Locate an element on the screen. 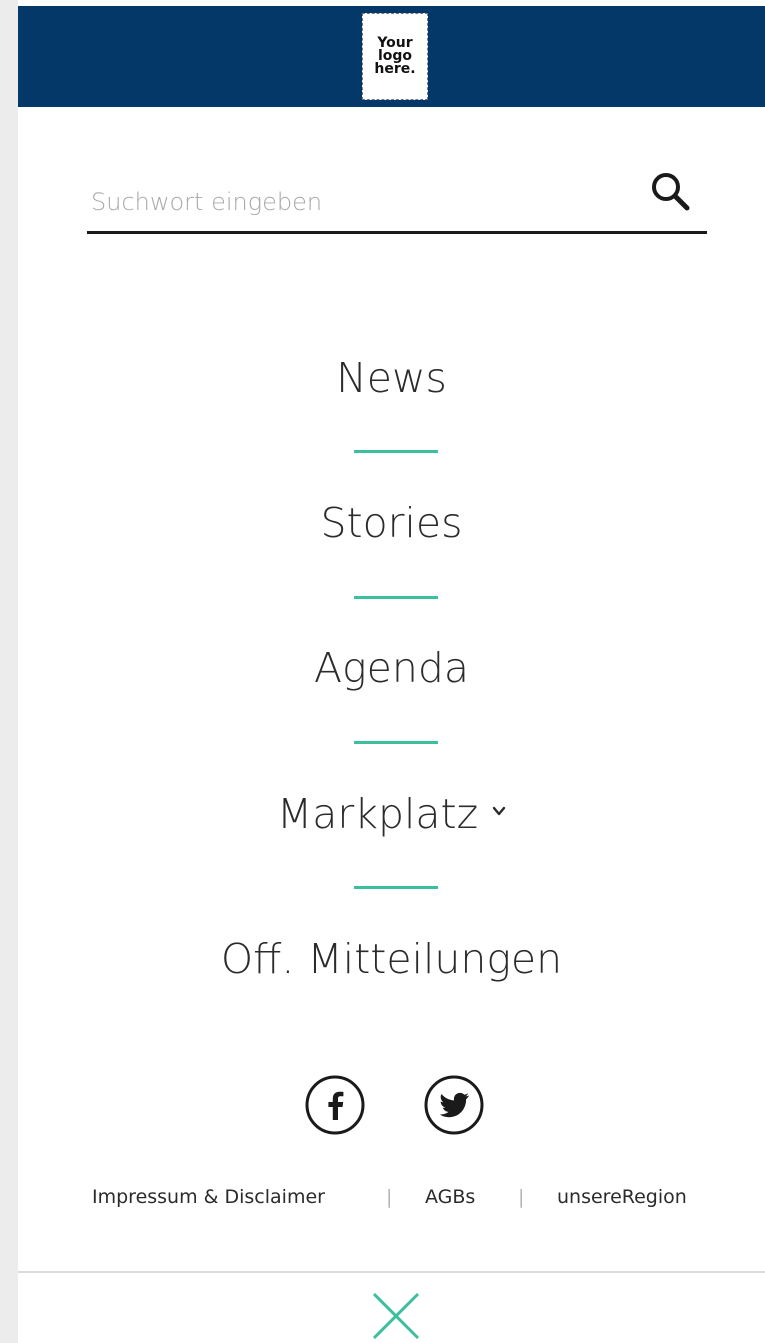 The height and width of the screenshot is (1343, 765). nav-item-label: Stories is located at coordinates (391, 523).